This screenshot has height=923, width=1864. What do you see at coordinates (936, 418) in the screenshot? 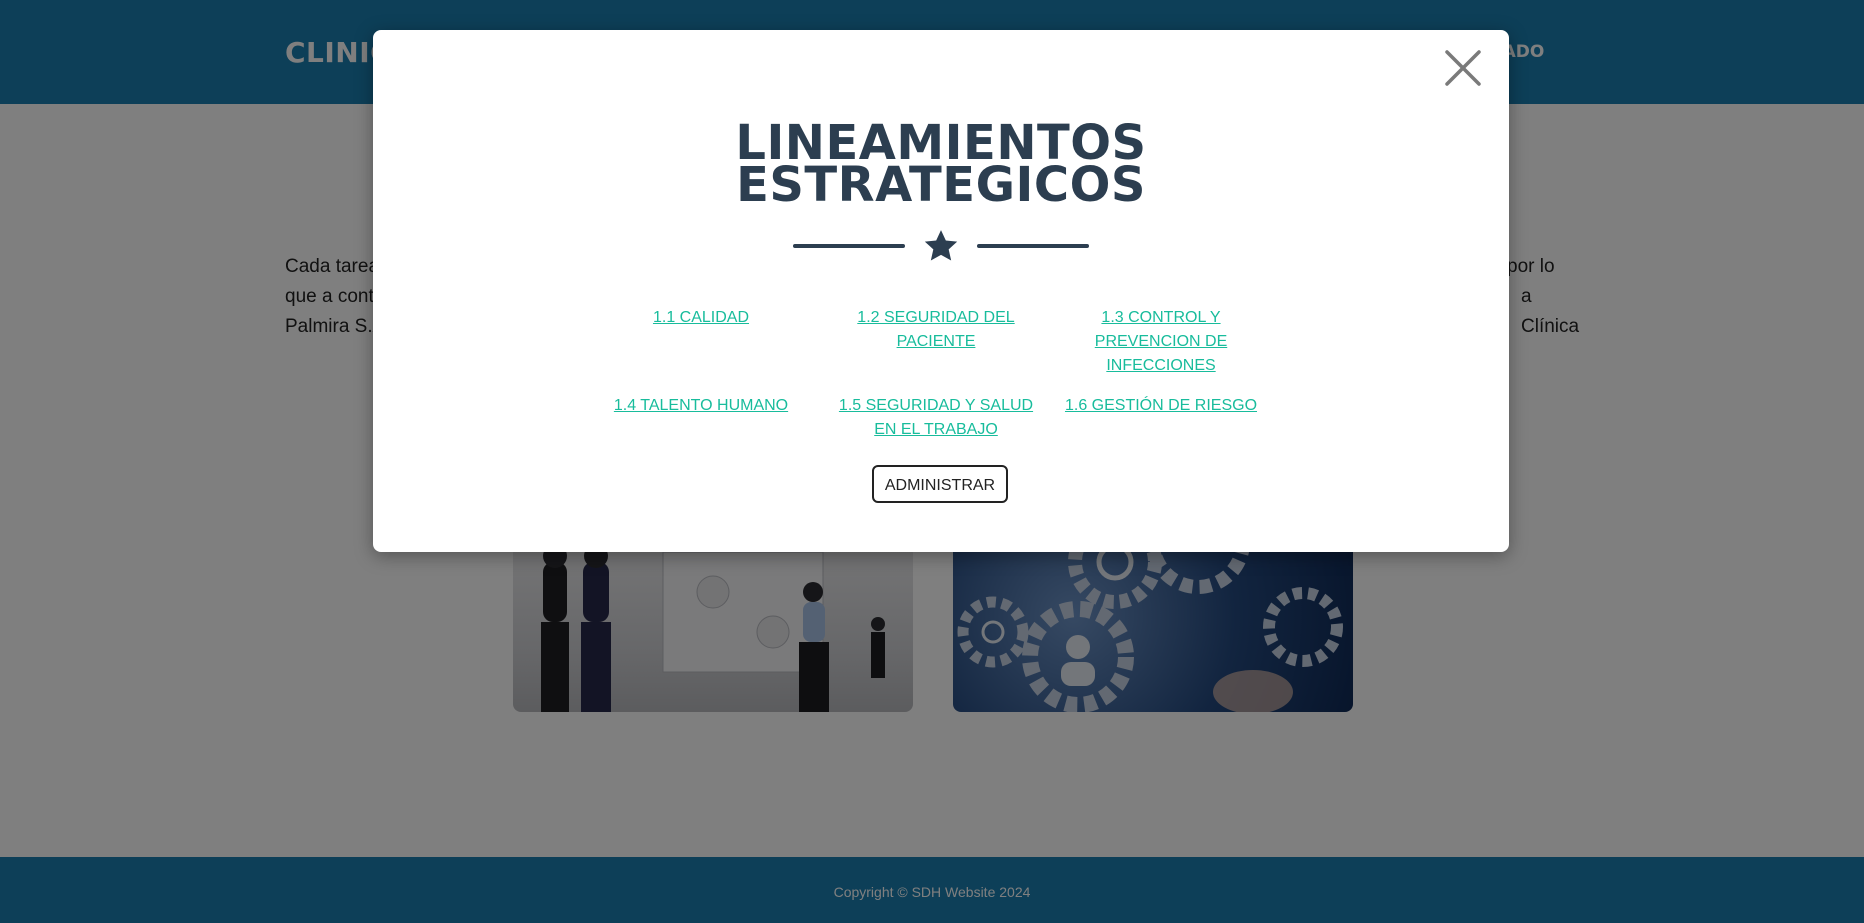
I see `link-seguridad-salud-trabajo: 1.5 SEGURIDAD Y SALUD EN EL TRABAJO` at bounding box center [936, 418].